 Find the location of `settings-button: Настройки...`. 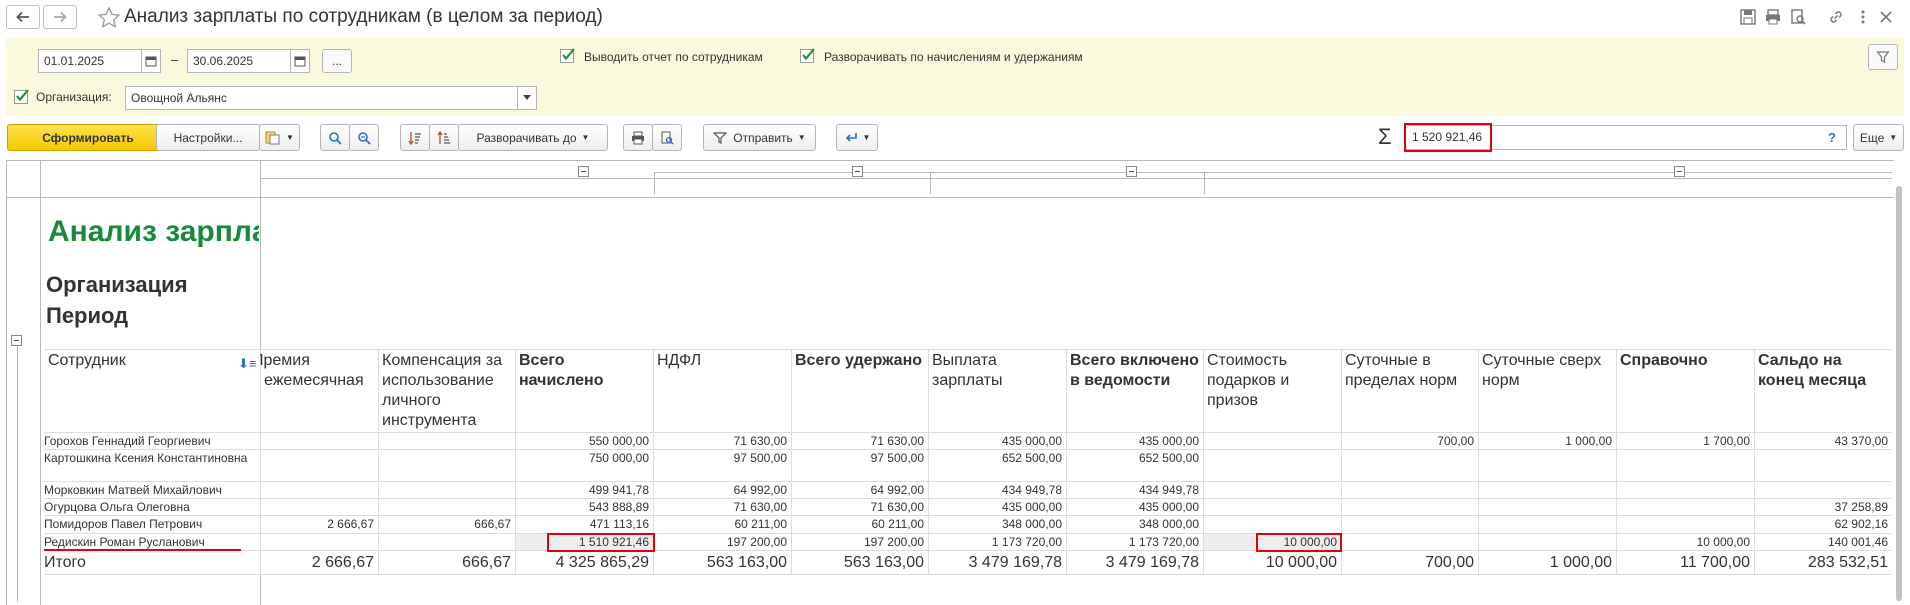

settings-button: Настройки... is located at coordinates (208, 137).